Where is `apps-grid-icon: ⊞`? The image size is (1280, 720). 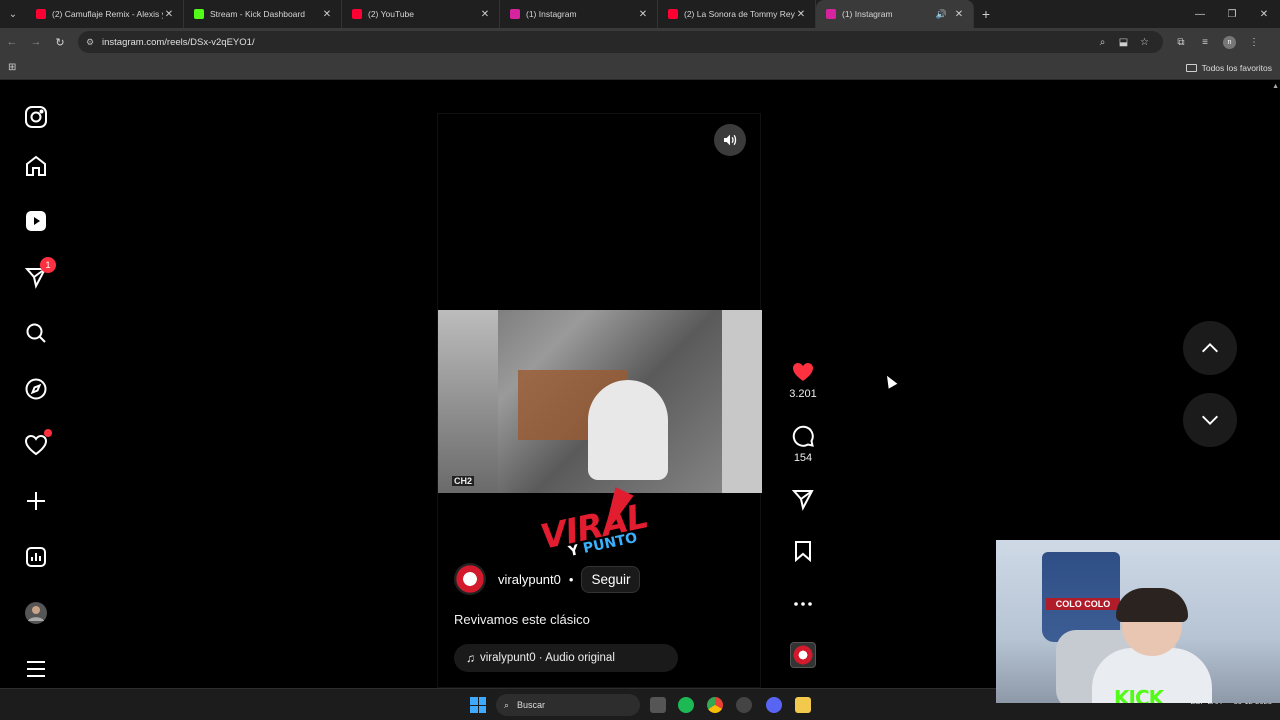
apps-grid-icon: ⊞ is located at coordinates (12, 67).